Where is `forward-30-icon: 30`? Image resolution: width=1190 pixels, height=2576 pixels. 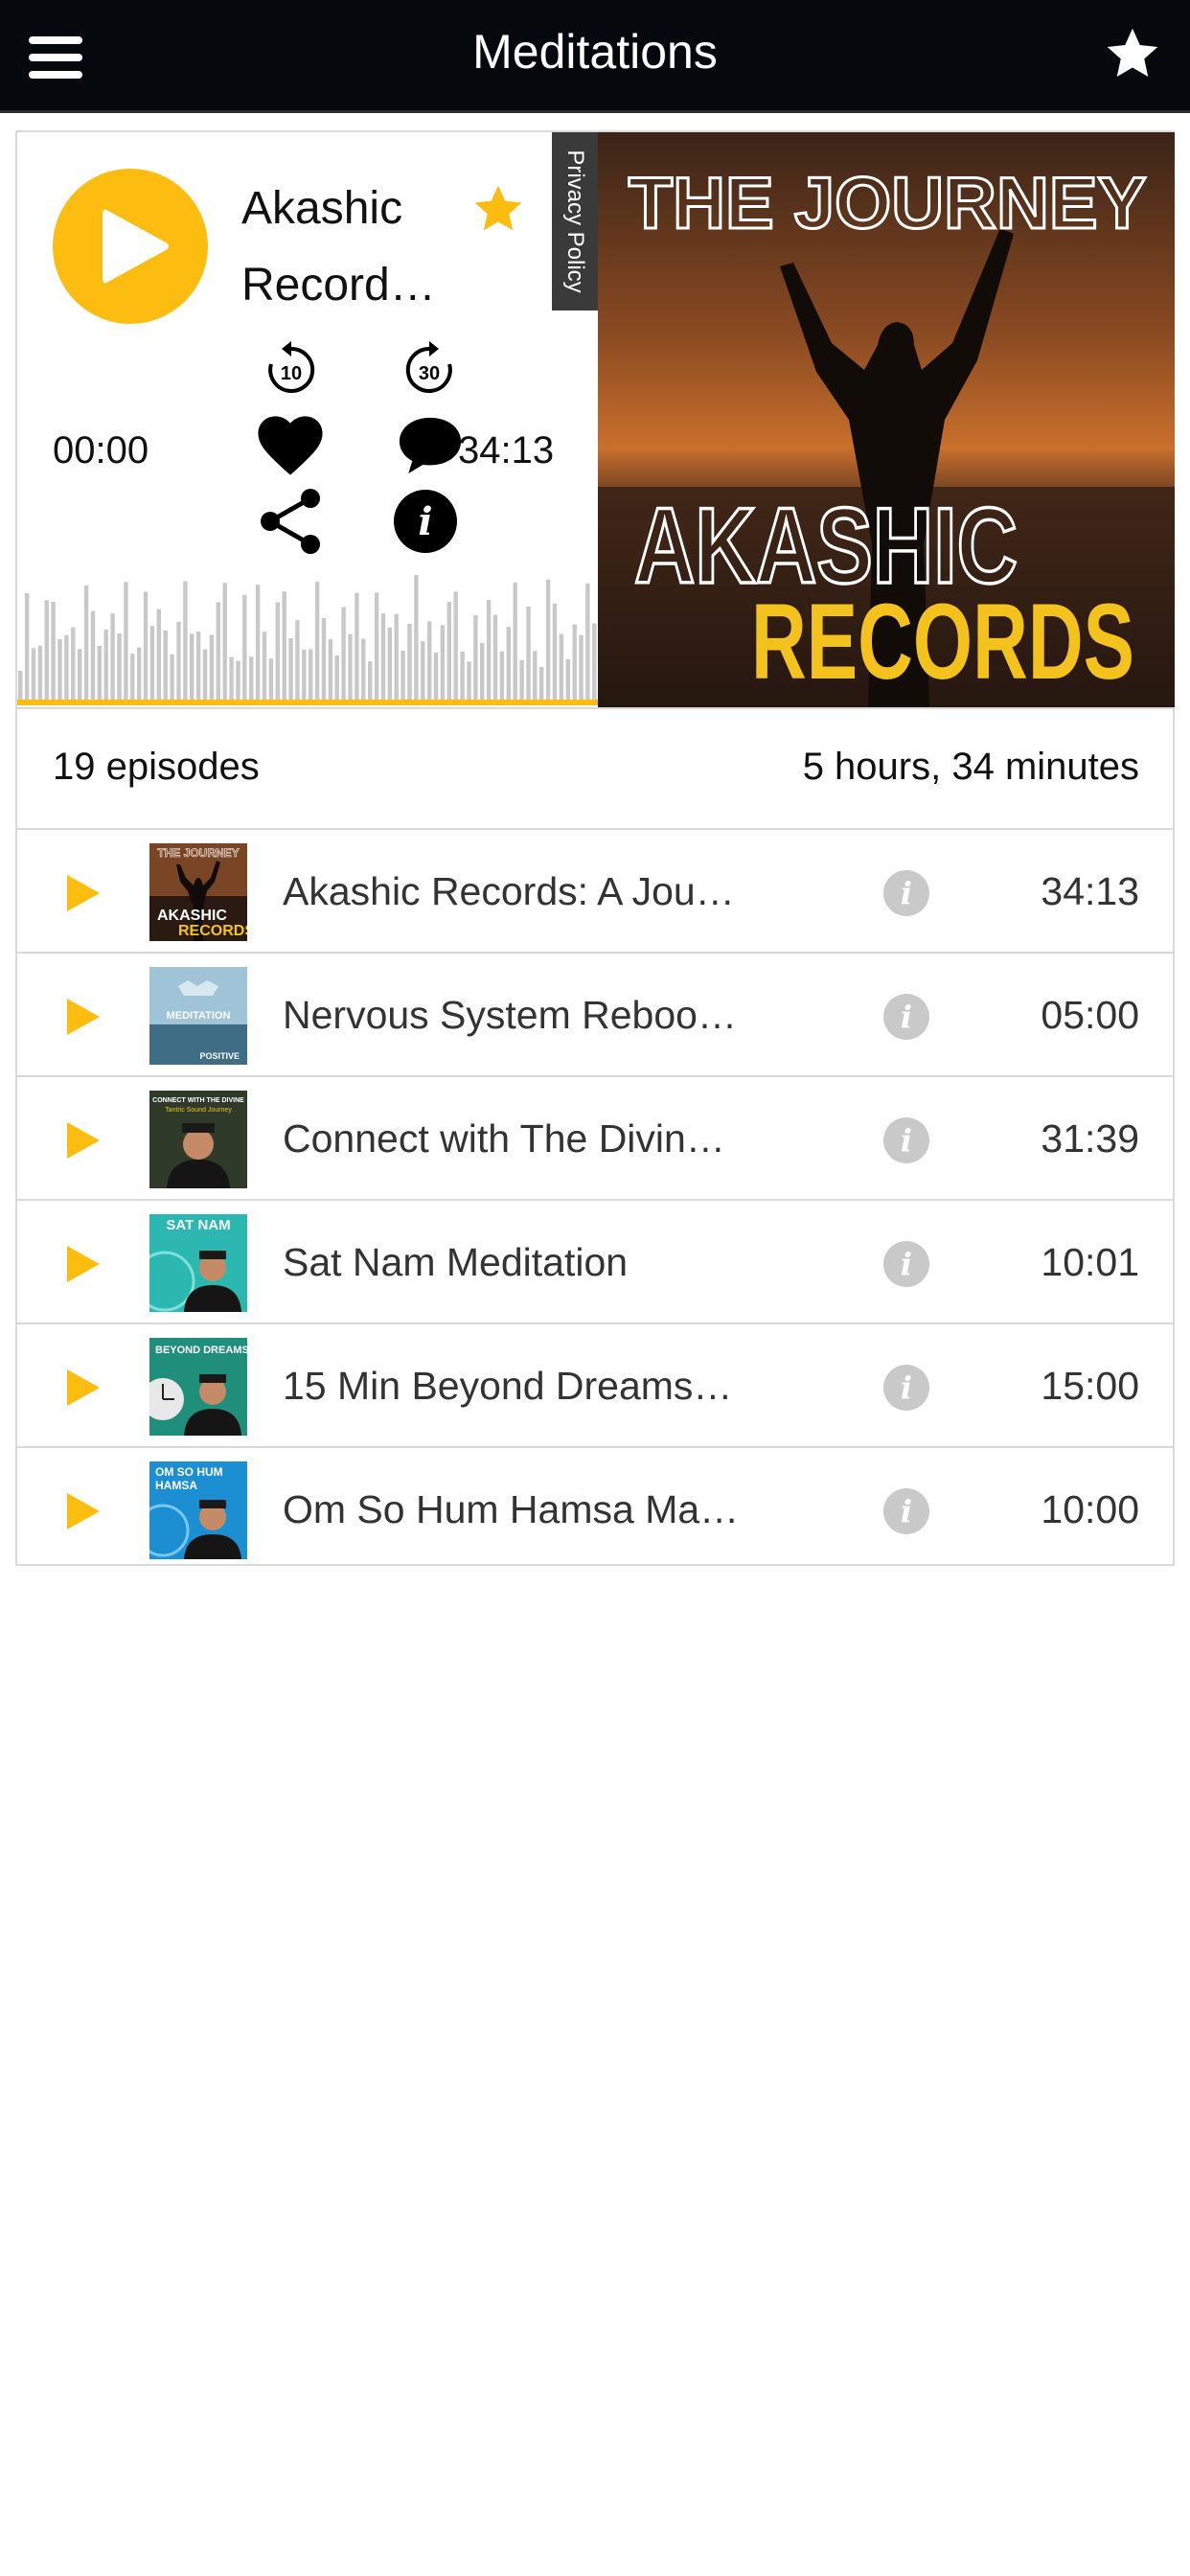 forward-30-icon: 30 is located at coordinates (429, 370).